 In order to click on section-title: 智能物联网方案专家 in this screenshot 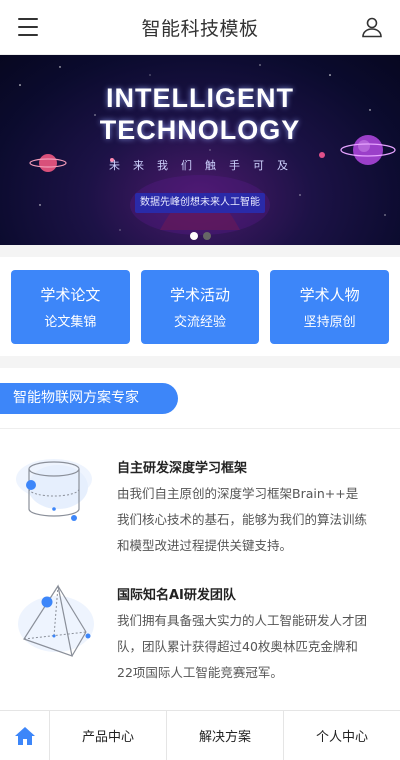, I will do `click(89, 398)`.